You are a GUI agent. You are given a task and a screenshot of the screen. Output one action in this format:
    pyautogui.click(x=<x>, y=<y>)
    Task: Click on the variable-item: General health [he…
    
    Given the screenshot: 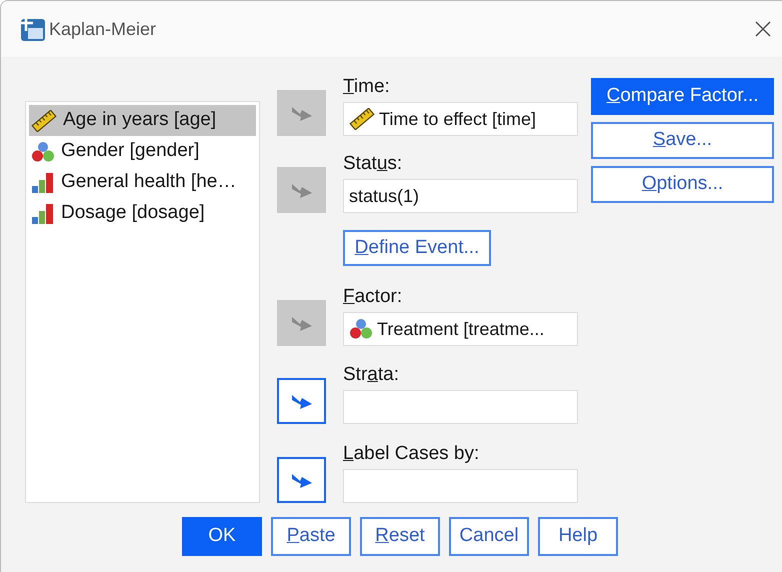 What is the action you would take?
    pyautogui.click(x=142, y=182)
    